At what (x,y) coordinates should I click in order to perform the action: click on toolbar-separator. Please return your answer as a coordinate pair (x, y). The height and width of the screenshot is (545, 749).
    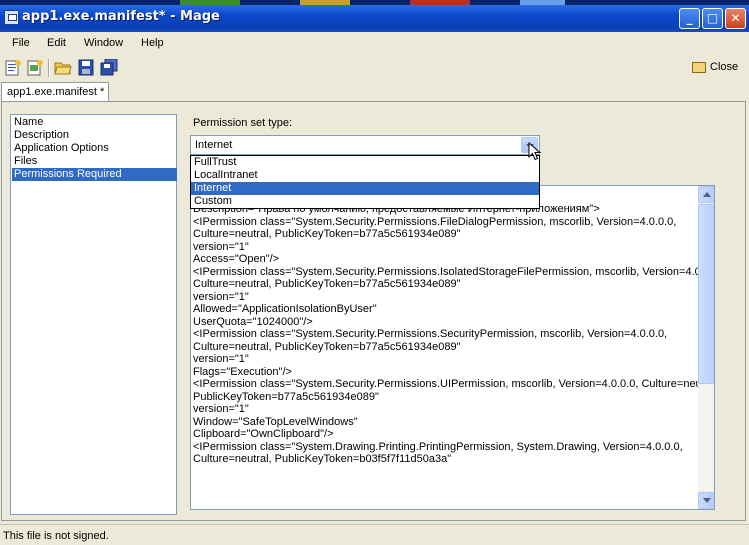
    Looking at the image, I should click on (49, 68).